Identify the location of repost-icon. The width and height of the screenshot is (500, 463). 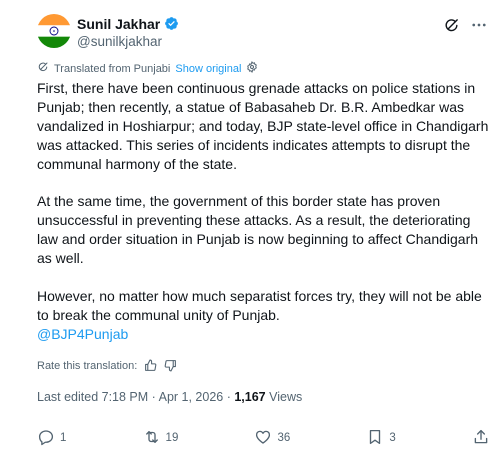
(152, 438).